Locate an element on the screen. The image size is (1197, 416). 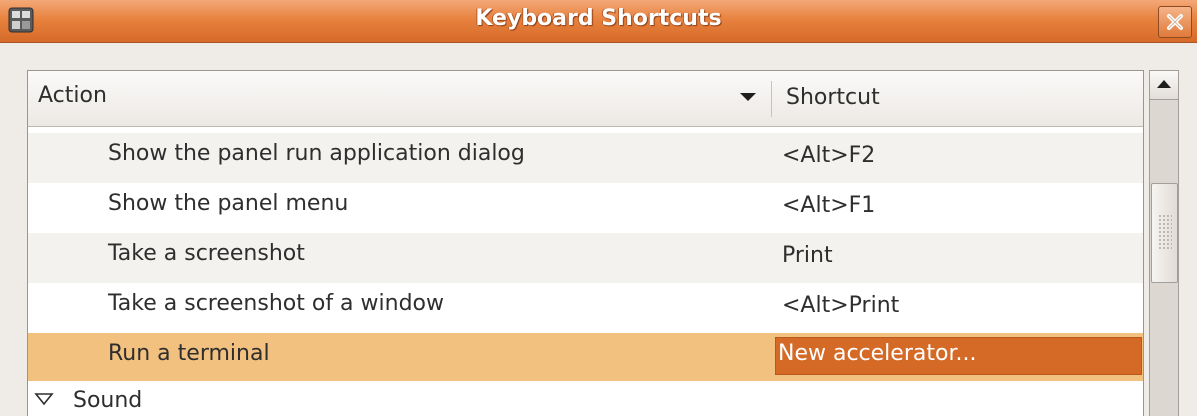
expander-open-triangle-icon is located at coordinates (44, 399).